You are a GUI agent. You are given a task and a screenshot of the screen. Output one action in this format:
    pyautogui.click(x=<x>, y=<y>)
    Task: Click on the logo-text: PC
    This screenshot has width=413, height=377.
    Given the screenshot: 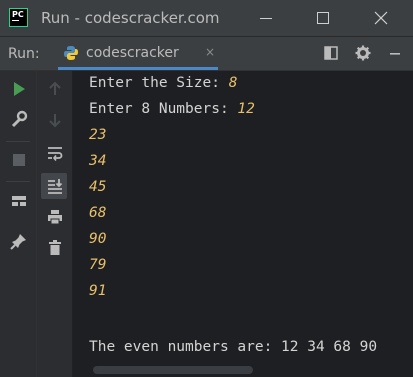 What is the action you would take?
    pyautogui.click(x=18, y=14)
    